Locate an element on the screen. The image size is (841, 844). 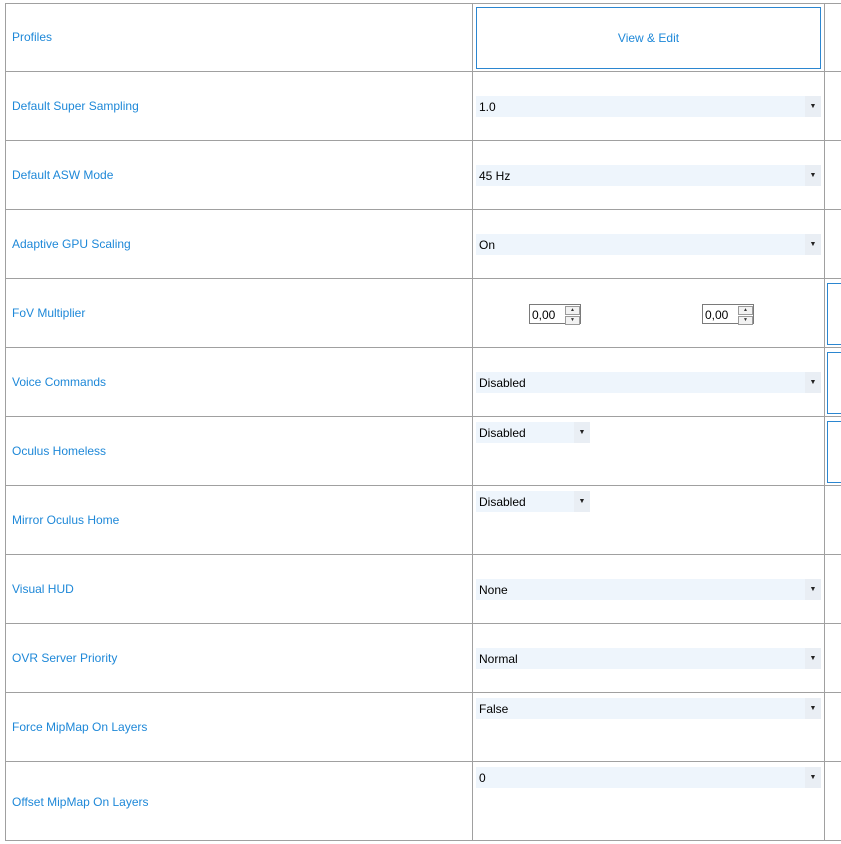
label-default-asw-mode: Default ASW Mode is located at coordinates (63, 175).